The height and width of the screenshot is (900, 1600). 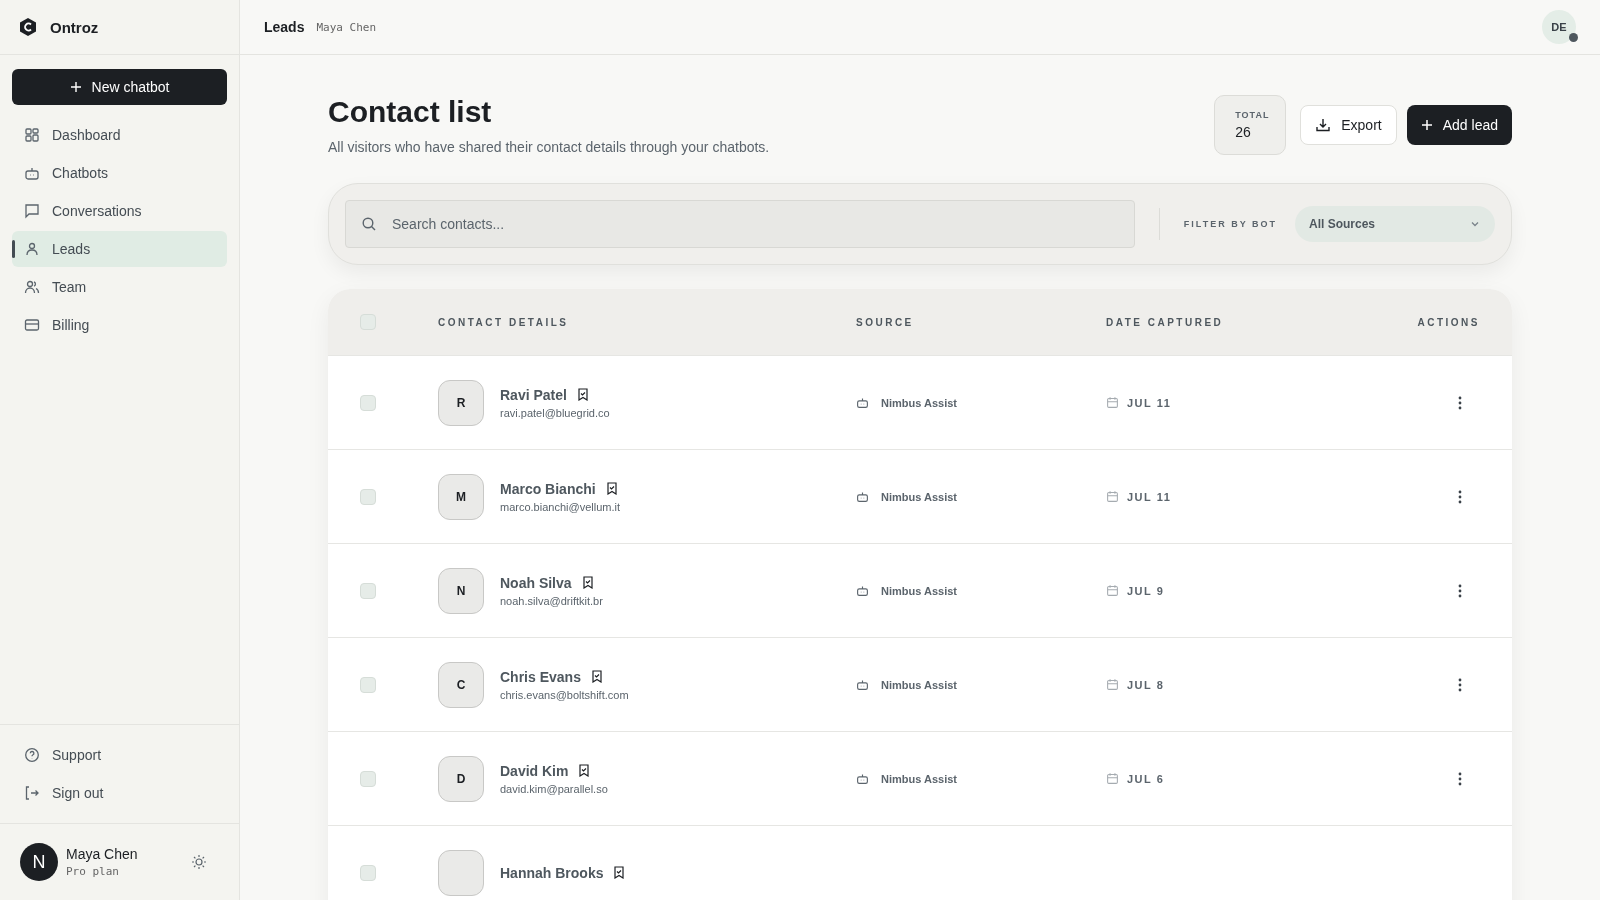 What do you see at coordinates (32, 249) in the screenshot?
I see `person-icon` at bounding box center [32, 249].